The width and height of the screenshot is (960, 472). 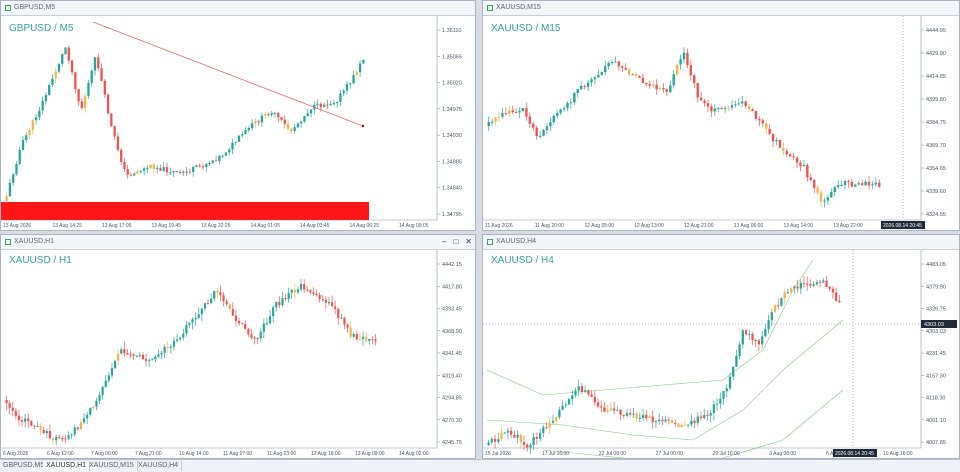 I want to click on time-tick-label: 11 Aug 23:00, so click(x=281, y=454).